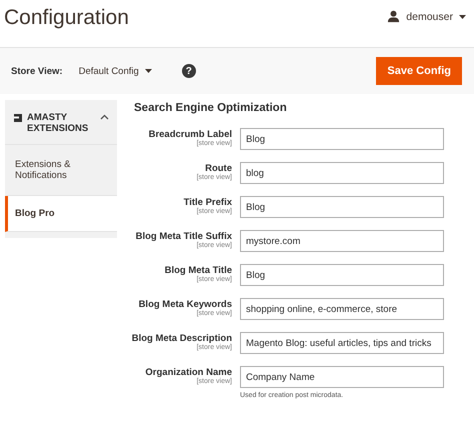 The width and height of the screenshot is (474, 432). What do you see at coordinates (342, 173) in the screenshot?
I see `input-field: blog` at bounding box center [342, 173].